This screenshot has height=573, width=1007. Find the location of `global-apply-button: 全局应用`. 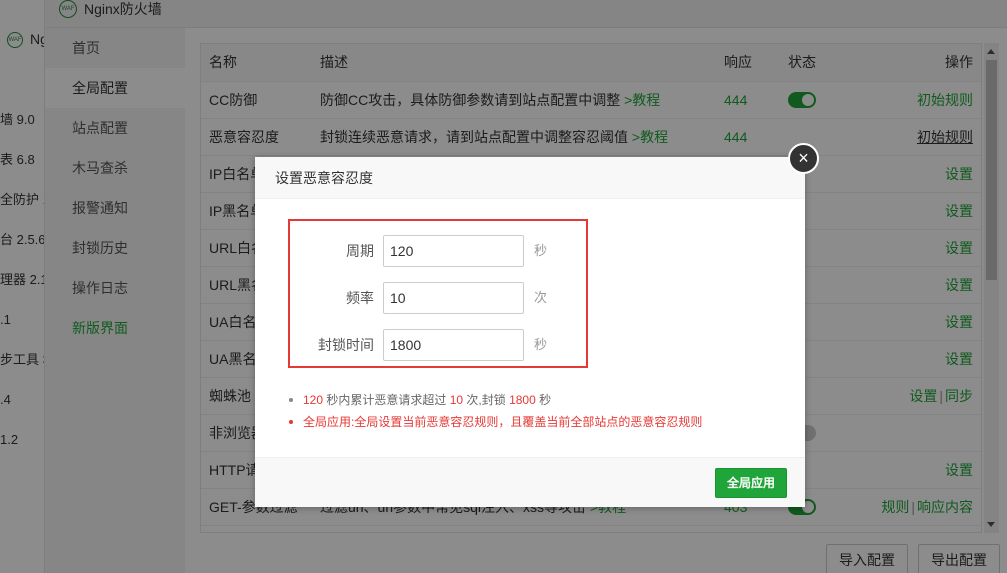

global-apply-button: 全局应用 is located at coordinates (751, 483).